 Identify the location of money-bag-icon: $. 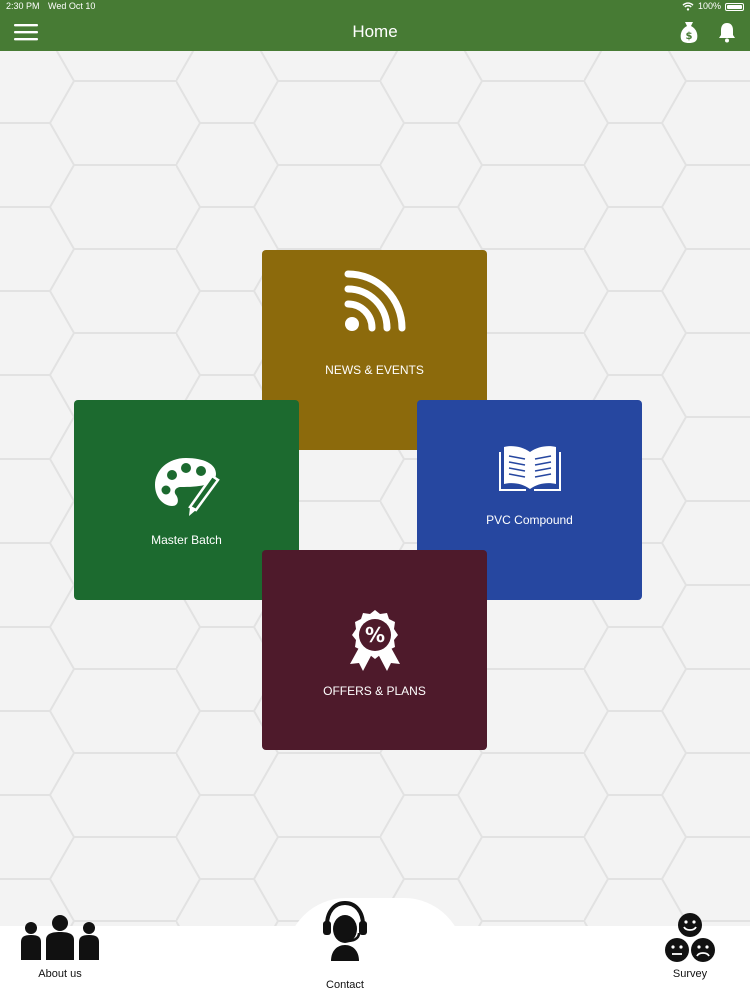
(689, 32).